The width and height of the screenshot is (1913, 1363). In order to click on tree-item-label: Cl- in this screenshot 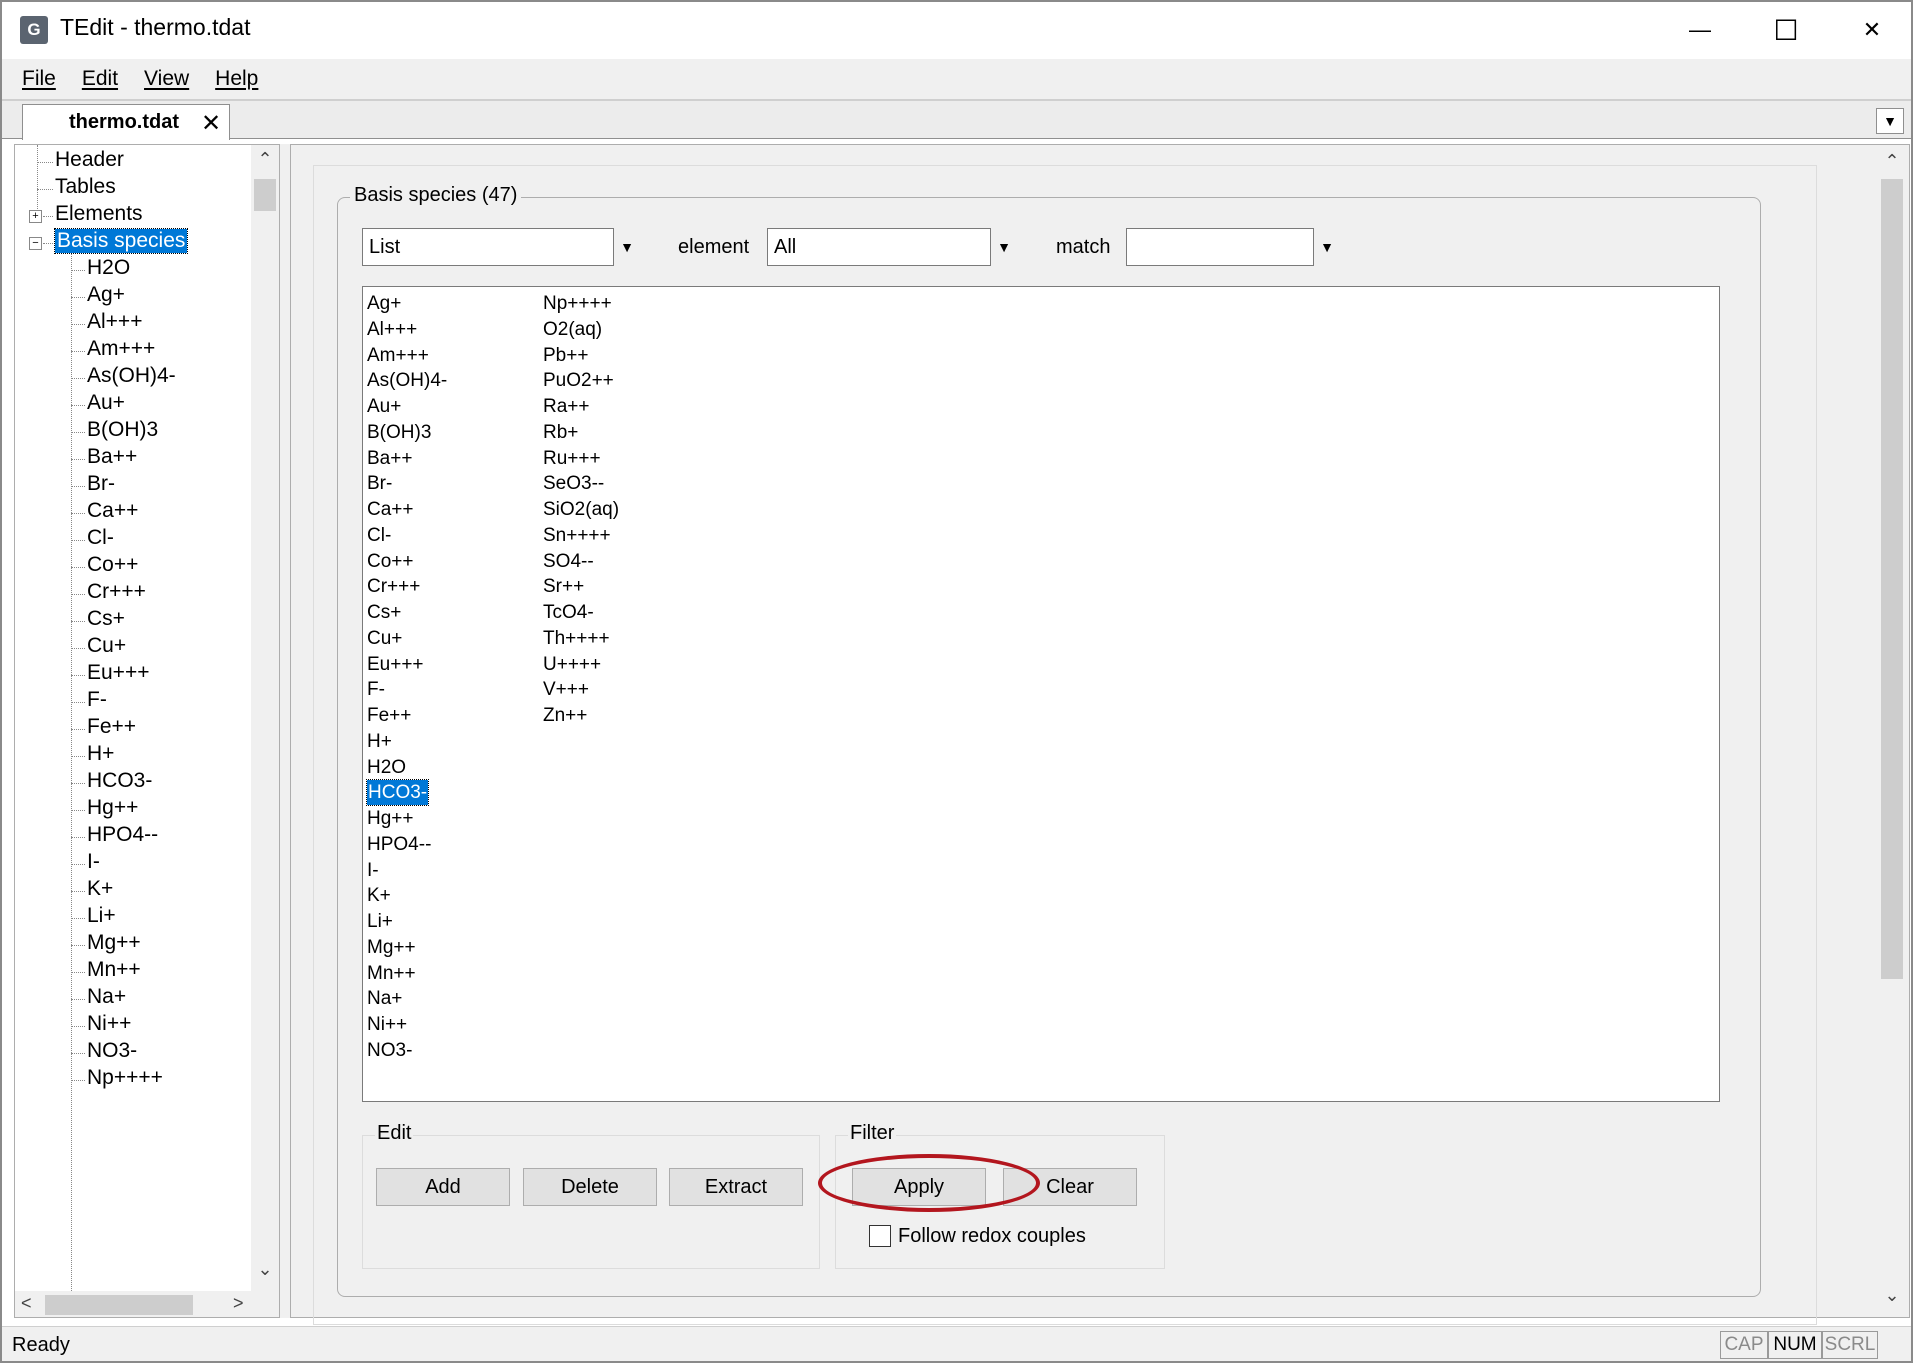, I will do `click(100, 537)`.